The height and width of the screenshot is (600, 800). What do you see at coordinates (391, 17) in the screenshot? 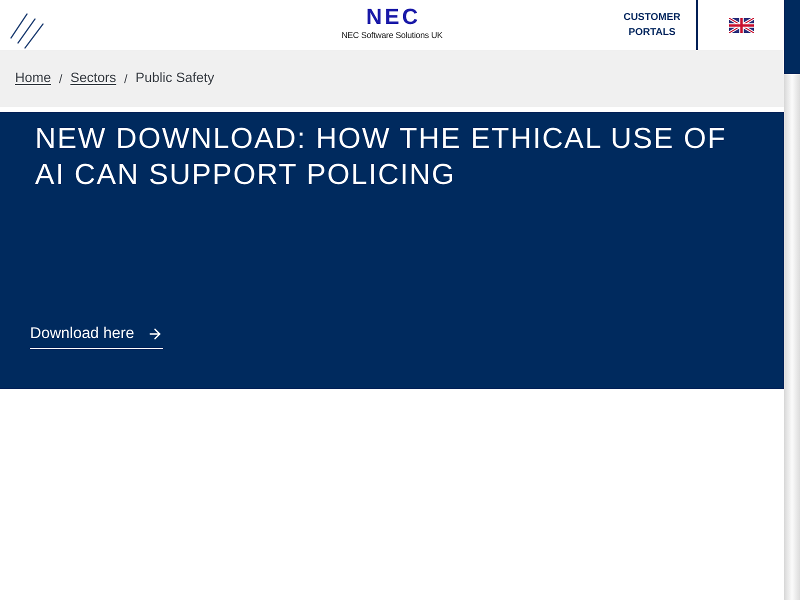
I see `logo-wordmark: NEC` at bounding box center [391, 17].